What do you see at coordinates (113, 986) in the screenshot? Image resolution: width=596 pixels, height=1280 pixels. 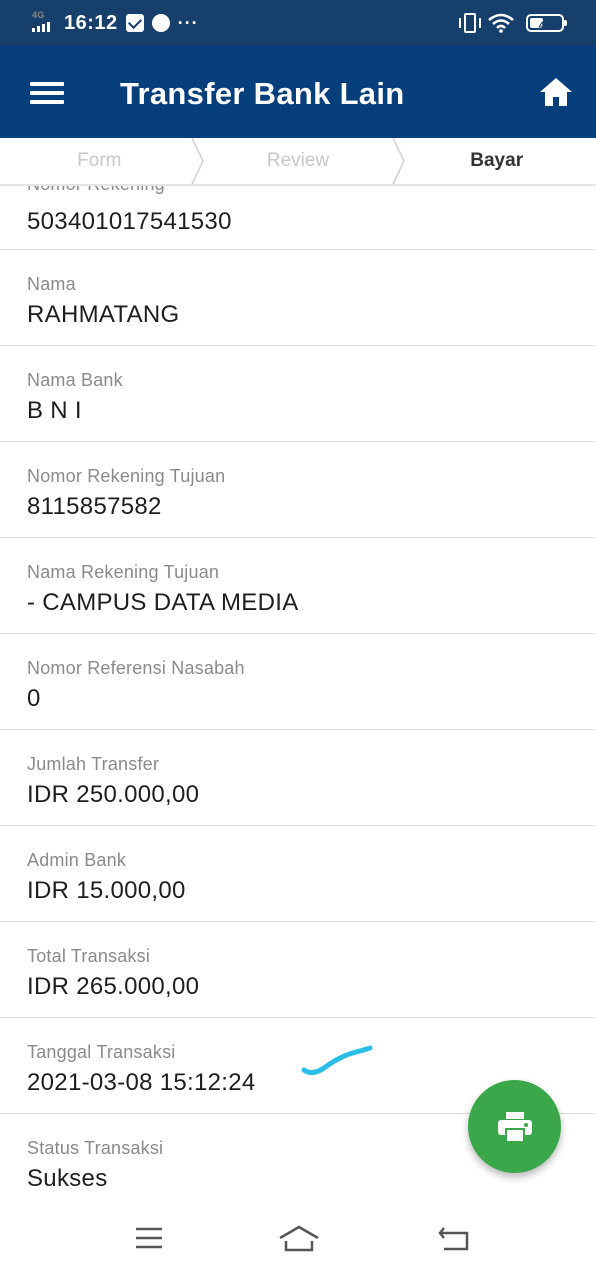 I see `detail-value: IDR 265.000,00` at bounding box center [113, 986].